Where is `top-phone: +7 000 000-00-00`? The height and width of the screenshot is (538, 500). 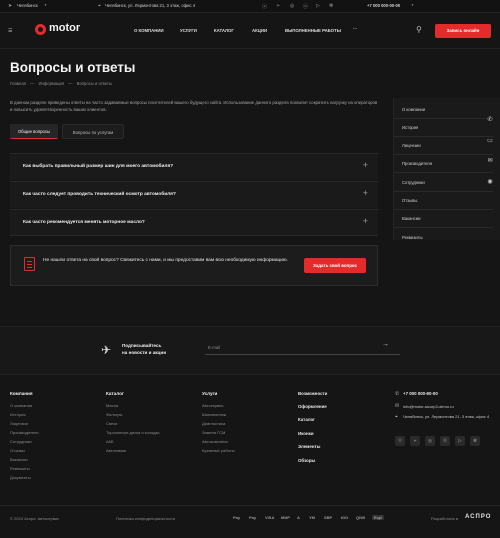 top-phone: +7 000 000-00-00 is located at coordinates (383, 5).